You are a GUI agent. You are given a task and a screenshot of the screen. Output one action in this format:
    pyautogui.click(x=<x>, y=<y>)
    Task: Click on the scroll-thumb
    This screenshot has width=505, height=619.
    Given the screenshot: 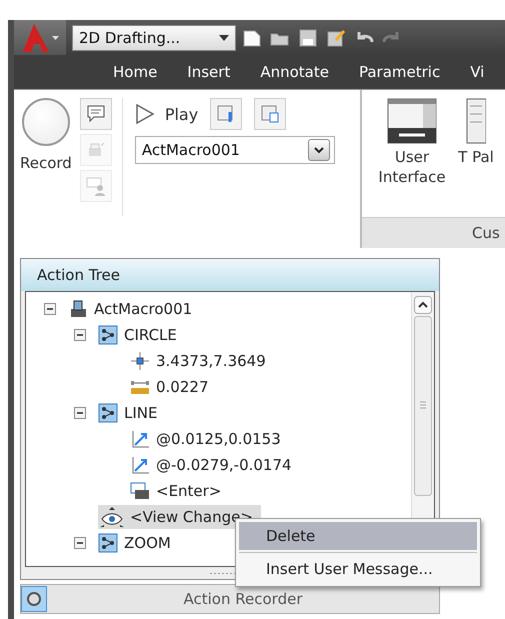 What is the action you would take?
    pyautogui.click(x=423, y=406)
    